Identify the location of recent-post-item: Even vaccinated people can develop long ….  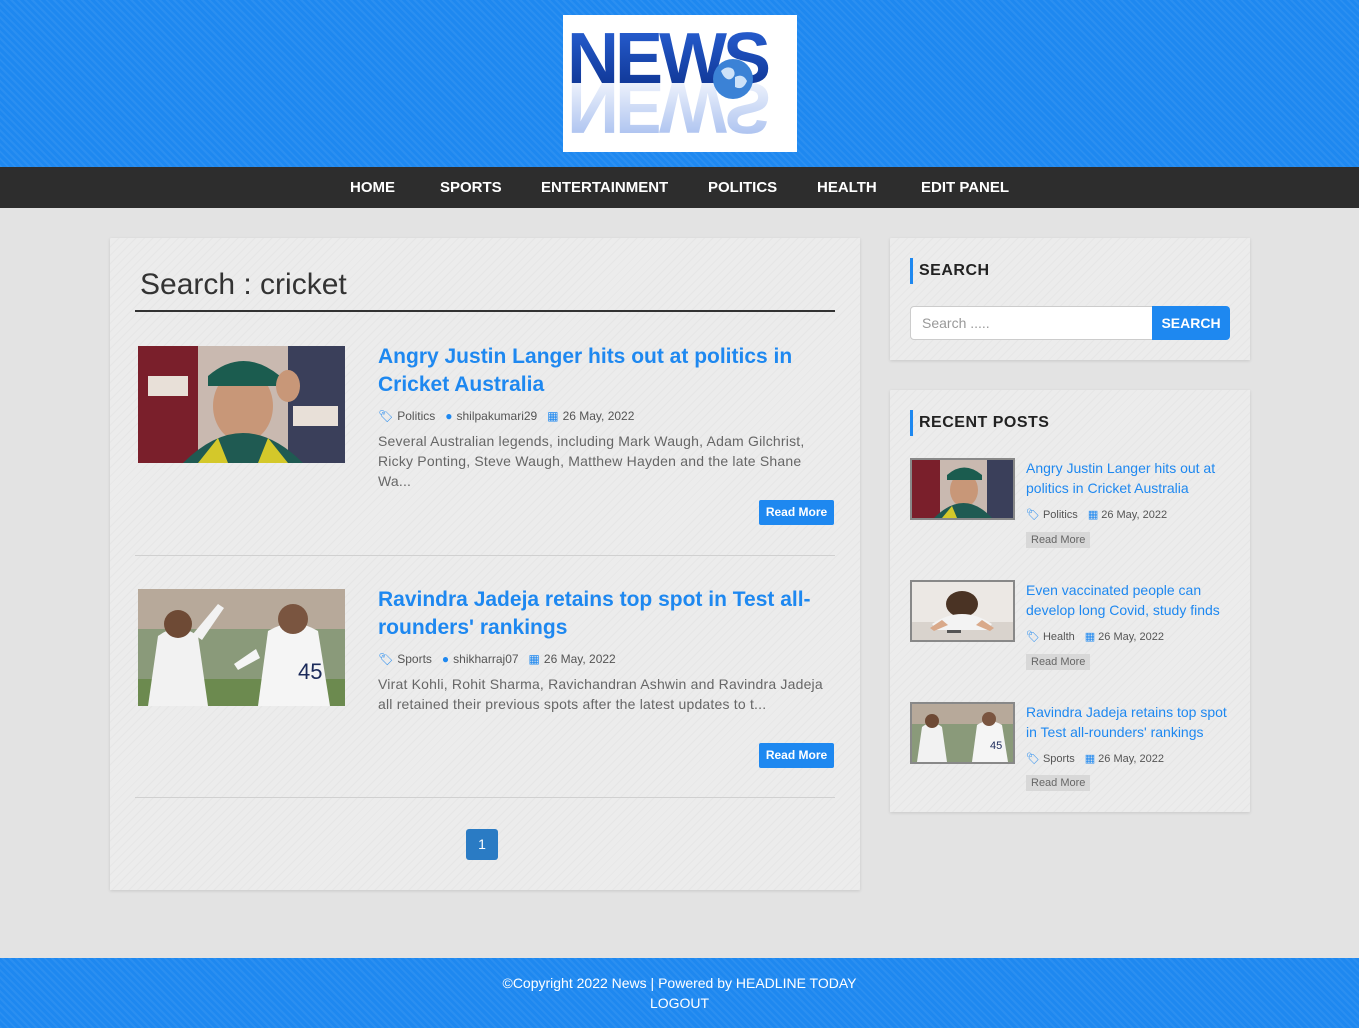
(1075, 635).